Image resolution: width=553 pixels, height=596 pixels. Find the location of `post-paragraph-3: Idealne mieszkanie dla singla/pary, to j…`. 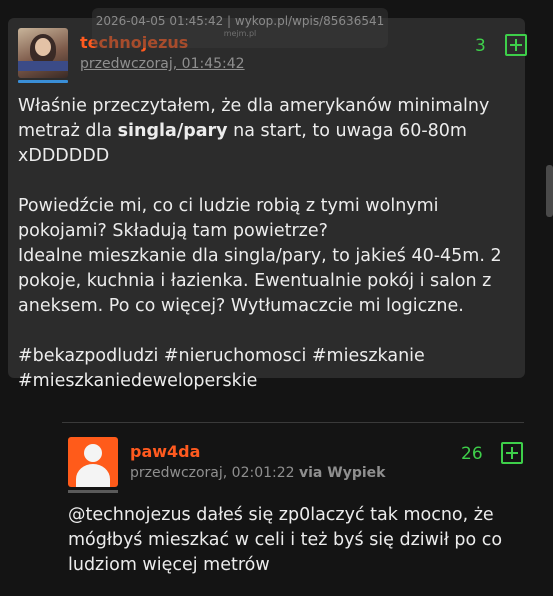

post-paragraph-3: Idealne mieszkanie dla singla/pary, to j… is located at coordinates (260, 281).